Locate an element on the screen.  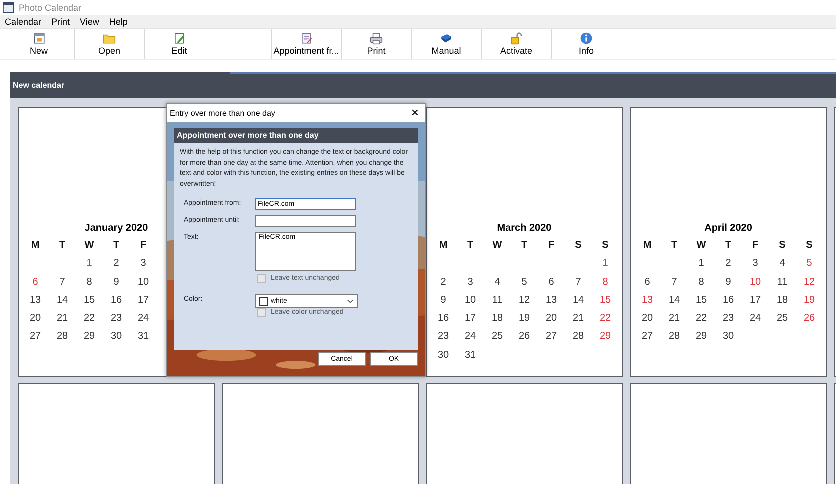
weekday-label: M is located at coordinates (443, 246).